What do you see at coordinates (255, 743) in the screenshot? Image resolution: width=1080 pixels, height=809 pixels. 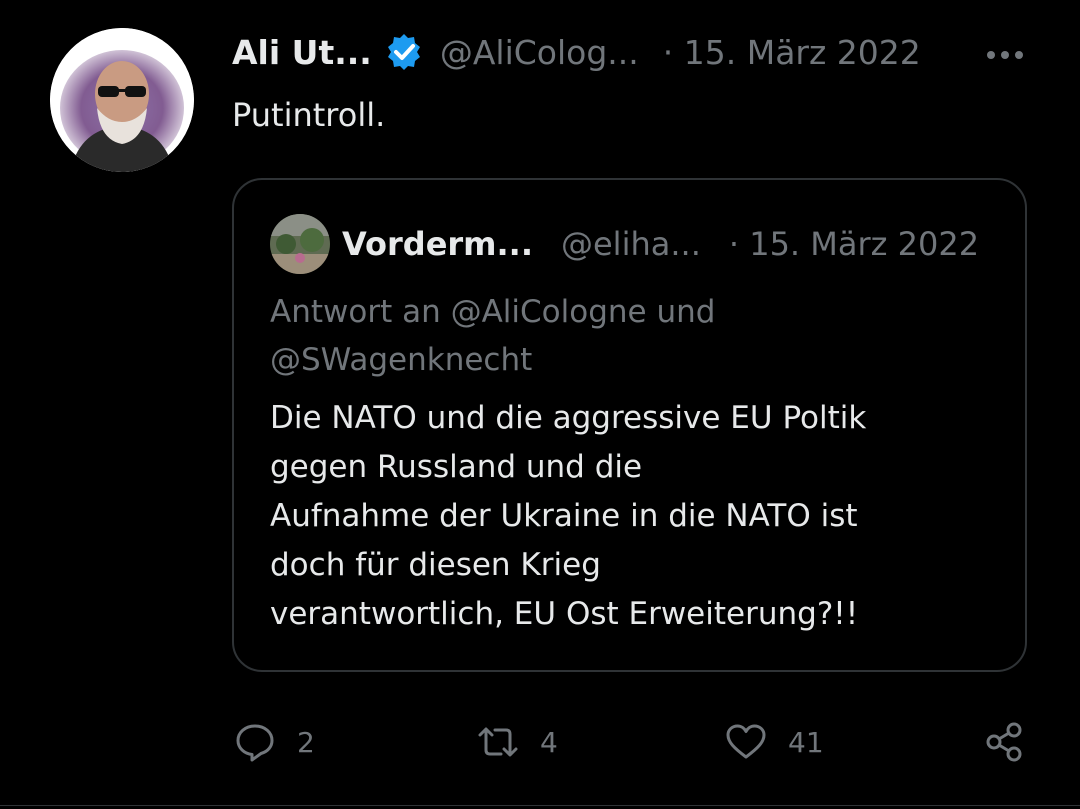 I see `reply-icon` at bounding box center [255, 743].